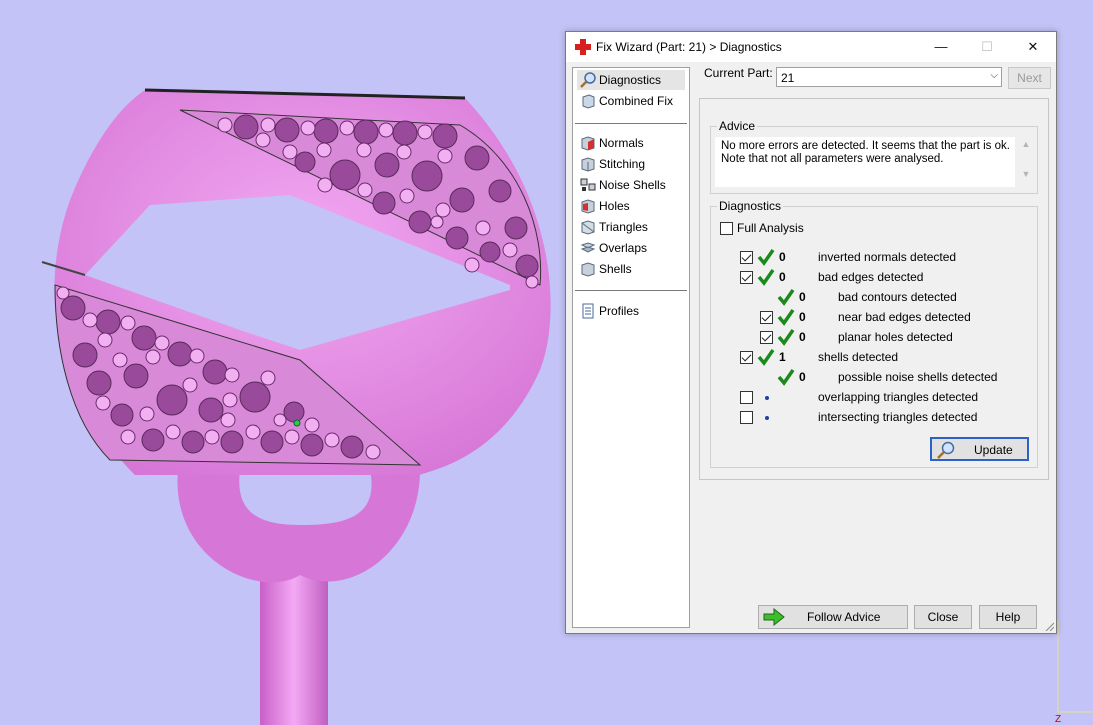 This screenshot has height=725, width=1093. What do you see at coordinates (631, 269) in the screenshot?
I see `nav-item-shells: Shells` at bounding box center [631, 269].